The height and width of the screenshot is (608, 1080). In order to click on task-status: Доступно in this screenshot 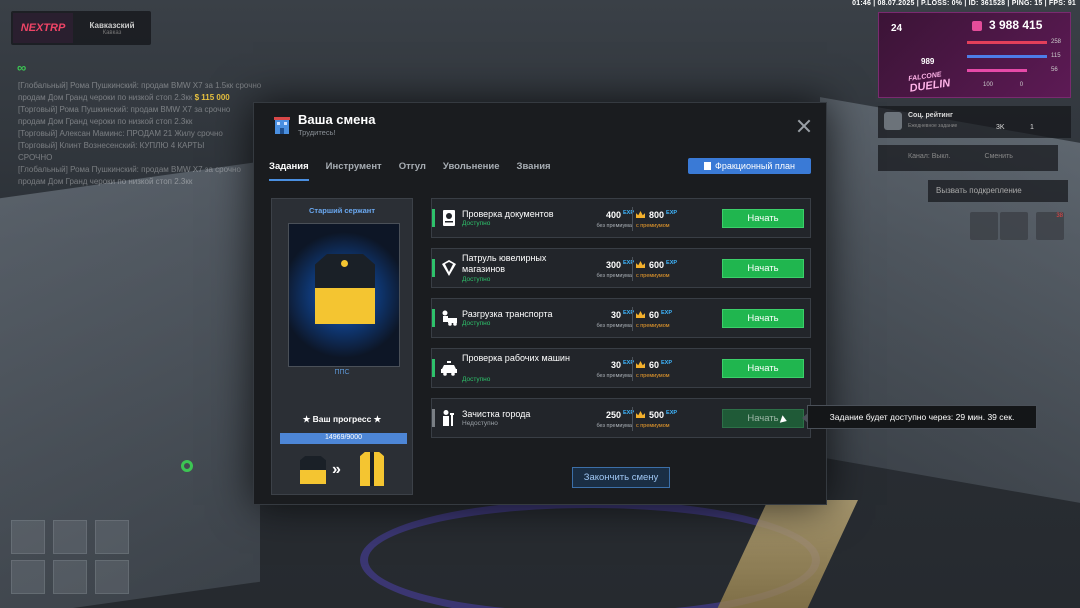, I will do `click(476, 323)`.